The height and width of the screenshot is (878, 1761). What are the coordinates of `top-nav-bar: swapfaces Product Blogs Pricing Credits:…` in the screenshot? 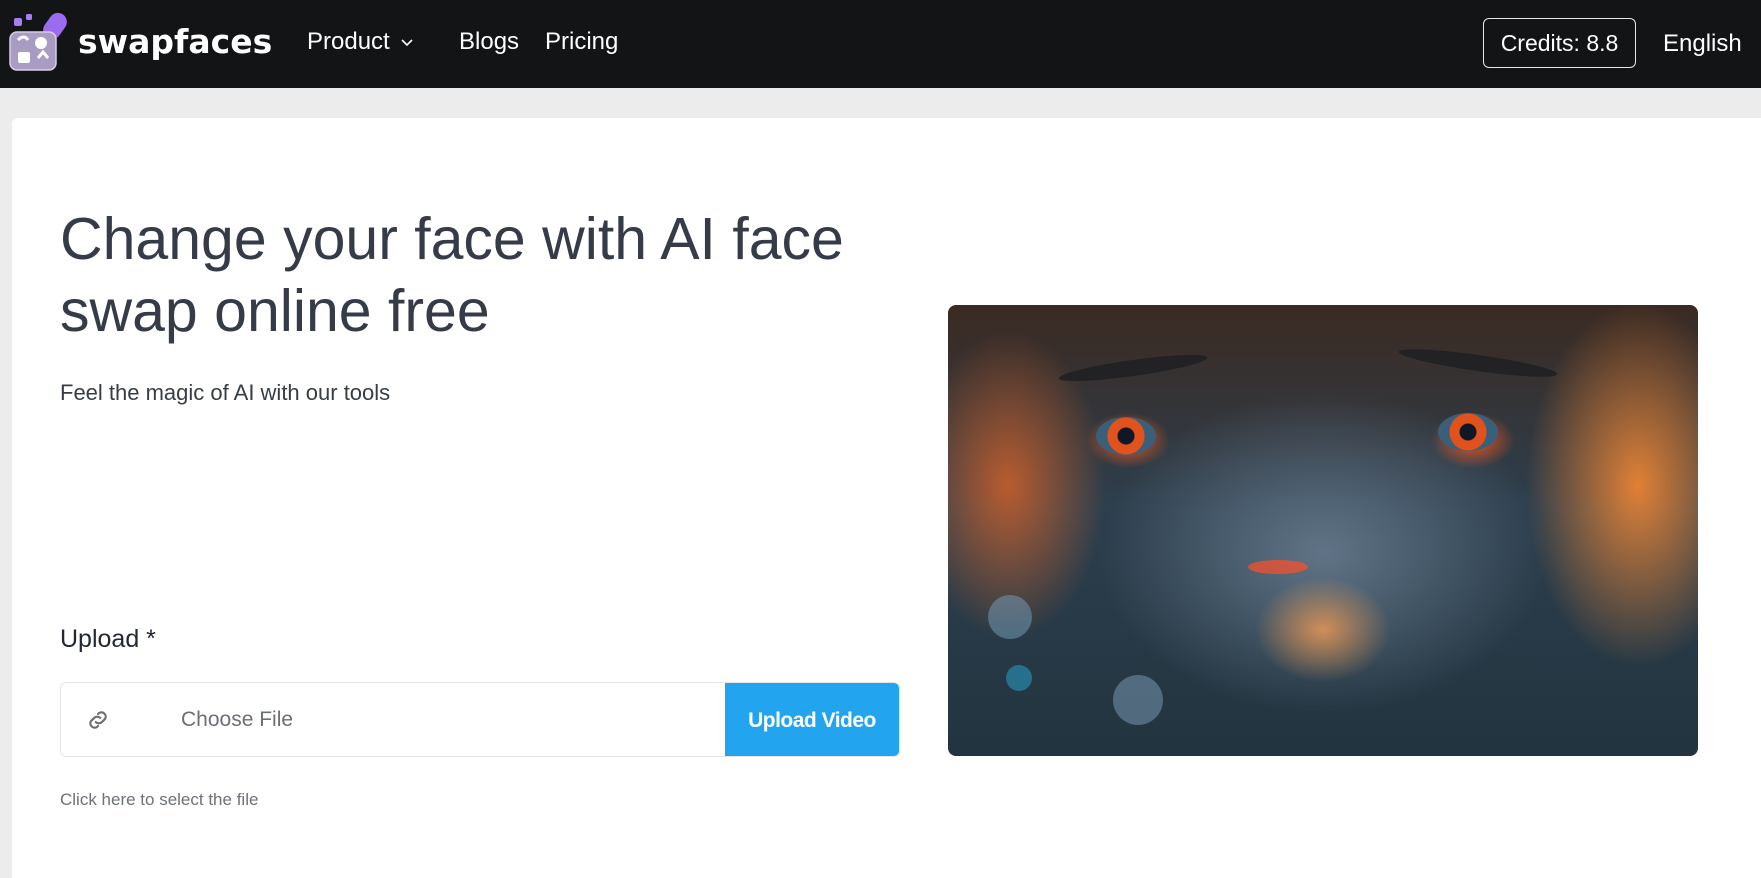 It's located at (880, 44).